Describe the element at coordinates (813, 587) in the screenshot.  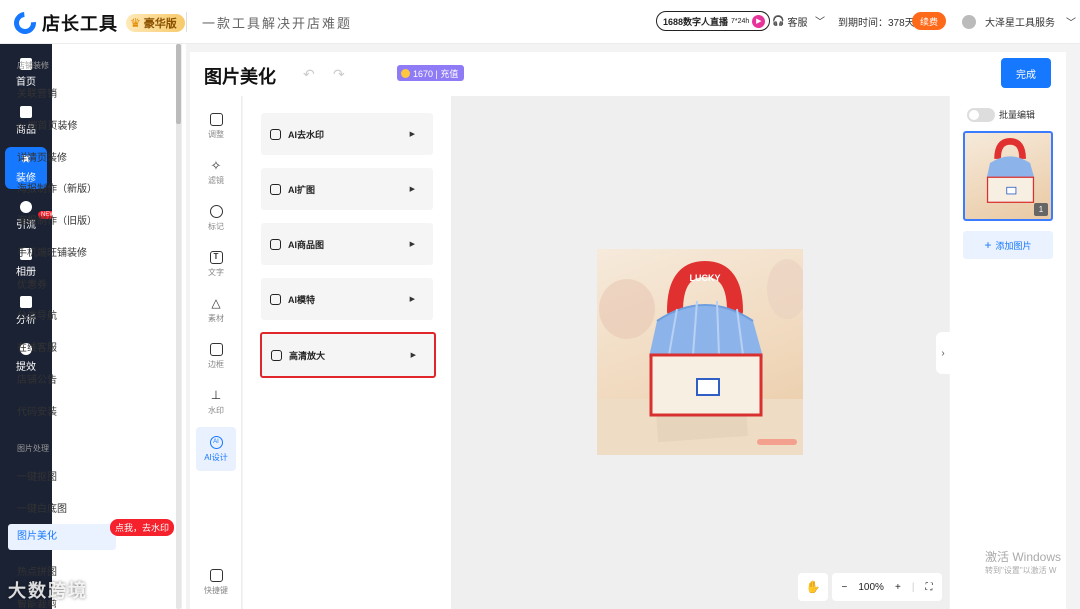
I see `pan-tool-button: ✋` at that location.